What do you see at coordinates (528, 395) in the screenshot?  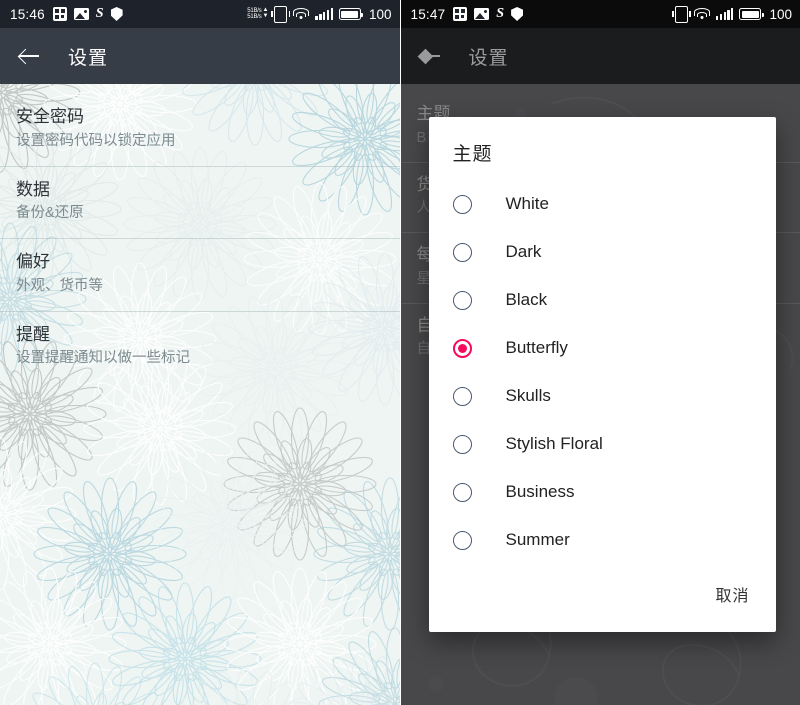 I see `theme-option-label: Skulls` at bounding box center [528, 395].